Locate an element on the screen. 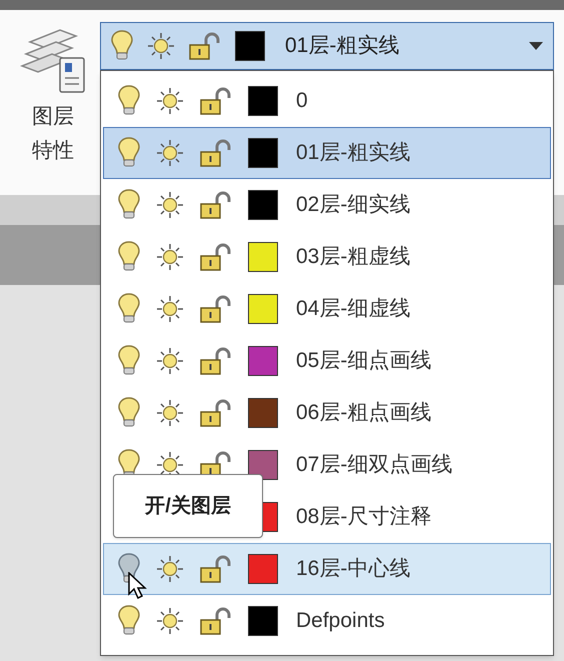 The image size is (564, 661). mouse-pointer-icon is located at coordinates (139, 586).